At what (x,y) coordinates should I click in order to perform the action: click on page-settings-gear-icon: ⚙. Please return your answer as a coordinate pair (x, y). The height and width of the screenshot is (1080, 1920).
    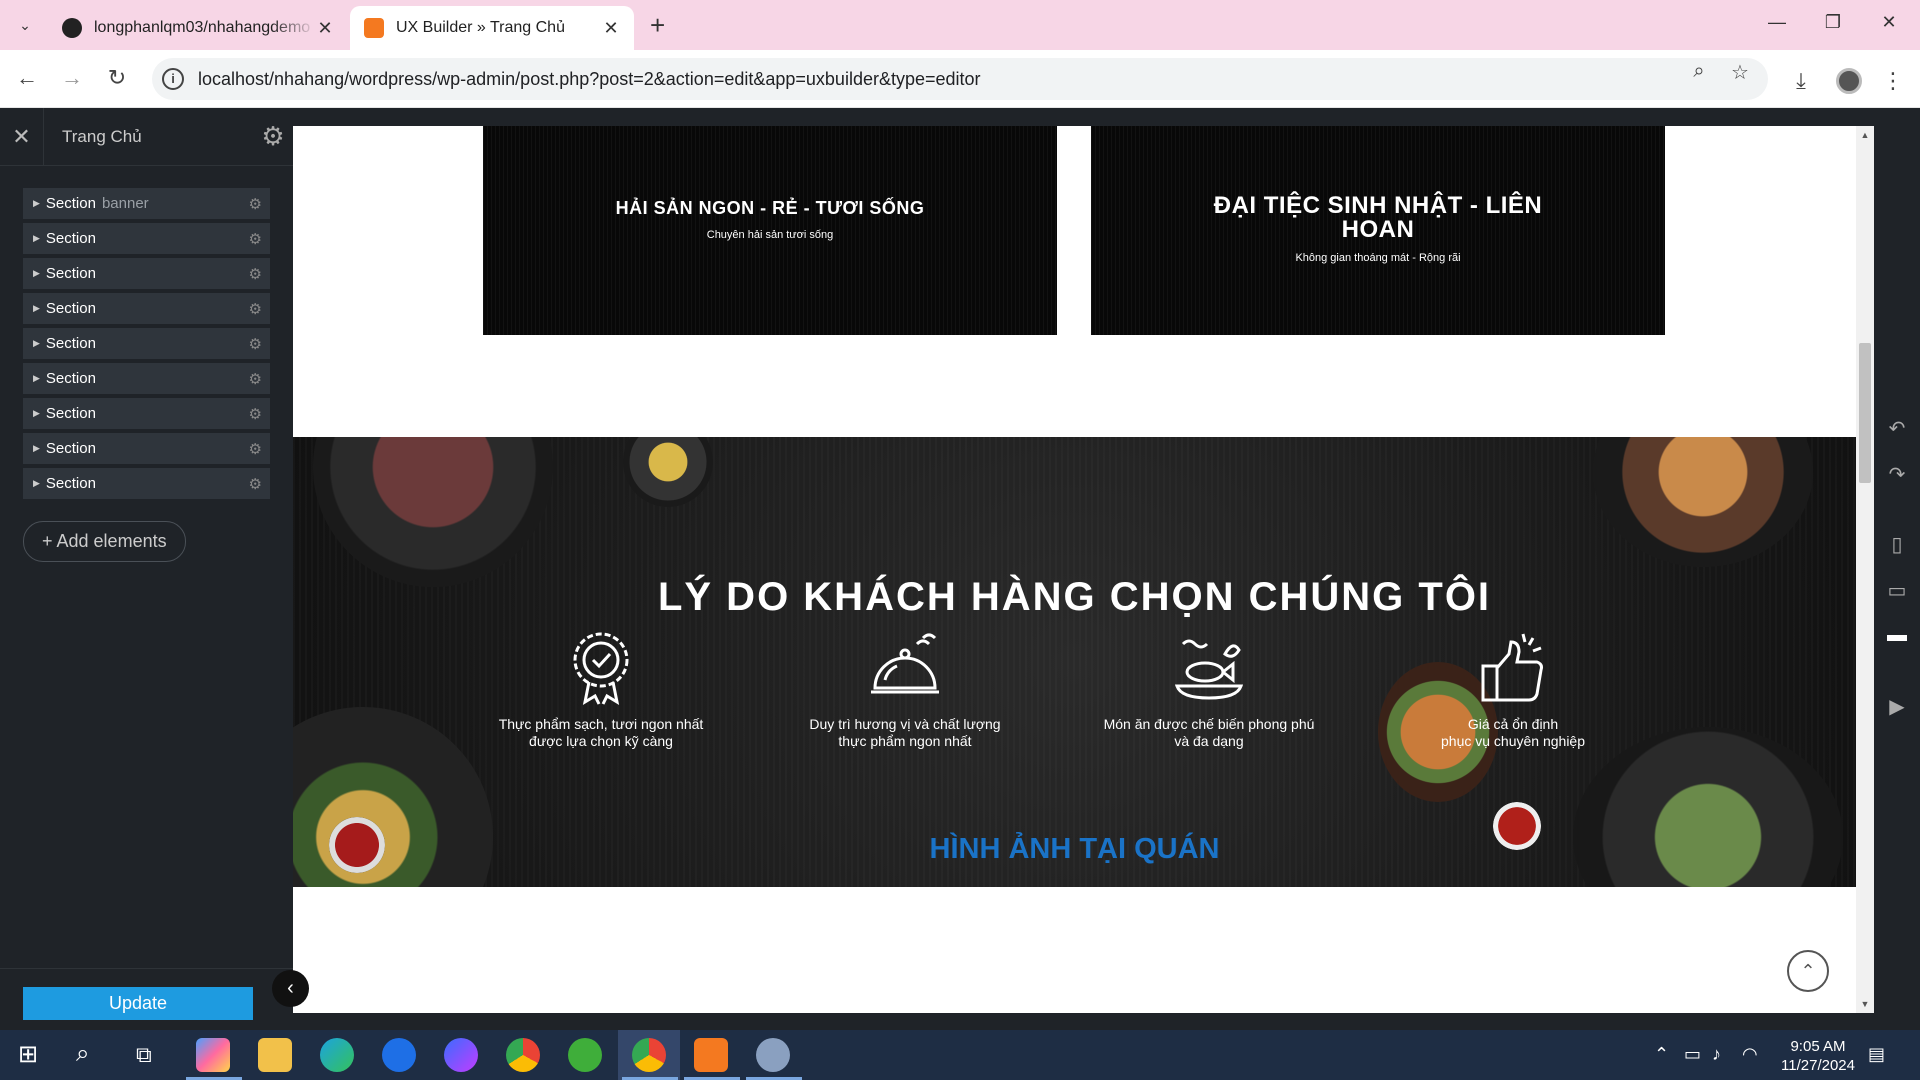
    Looking at the image, I should click on (273, 136).